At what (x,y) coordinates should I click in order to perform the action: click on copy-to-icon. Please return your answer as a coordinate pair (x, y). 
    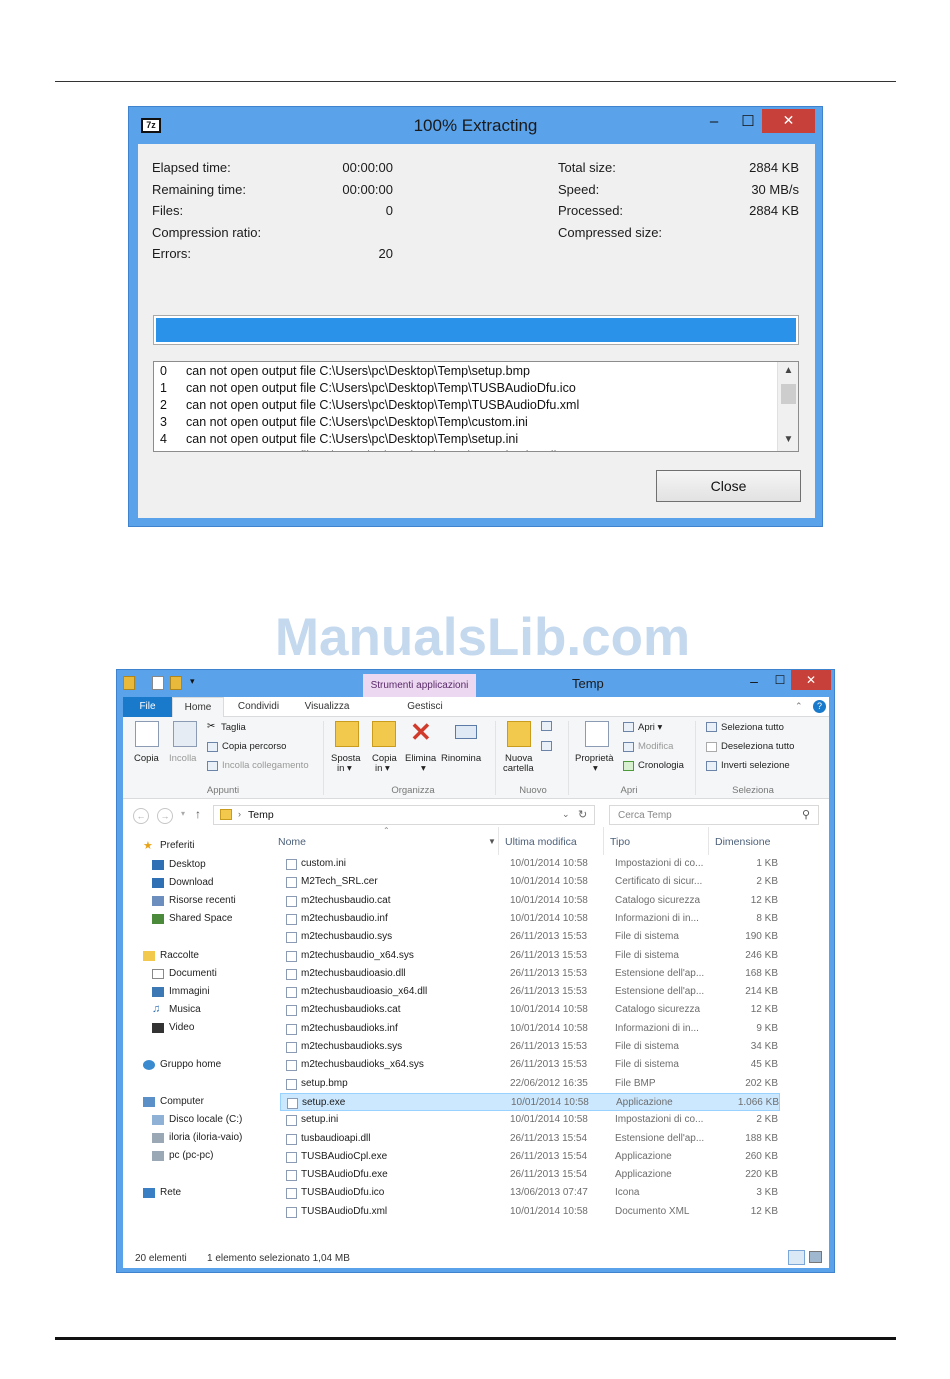
    Looking at the image, I should click on (384, 734).